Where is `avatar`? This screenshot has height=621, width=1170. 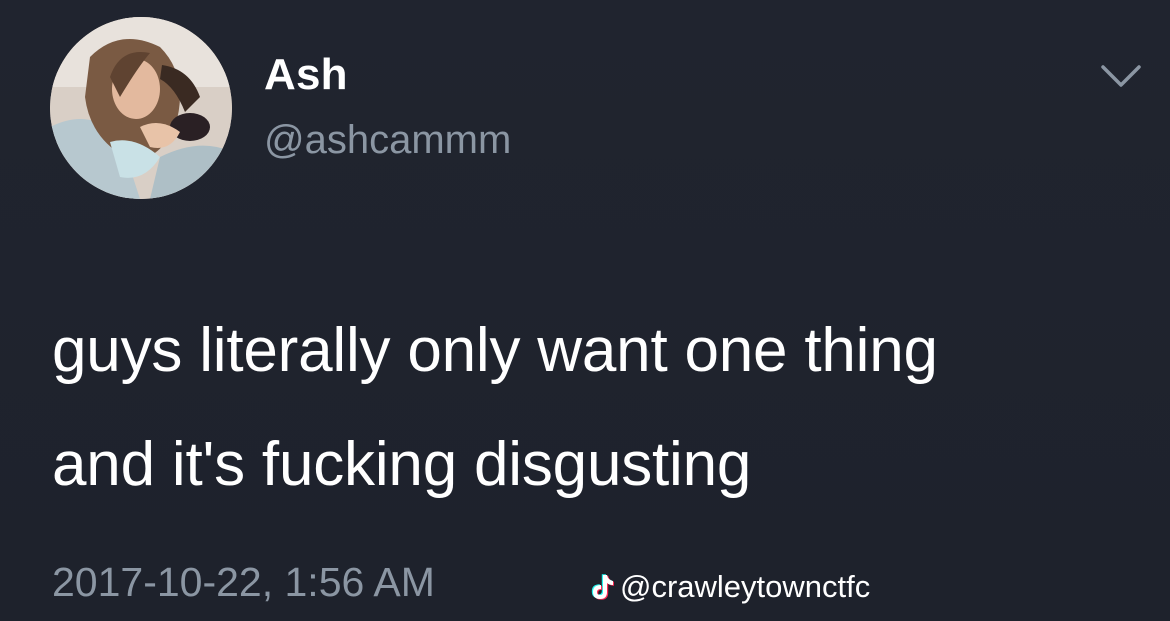 avatar is located at coordinates (141, 108).